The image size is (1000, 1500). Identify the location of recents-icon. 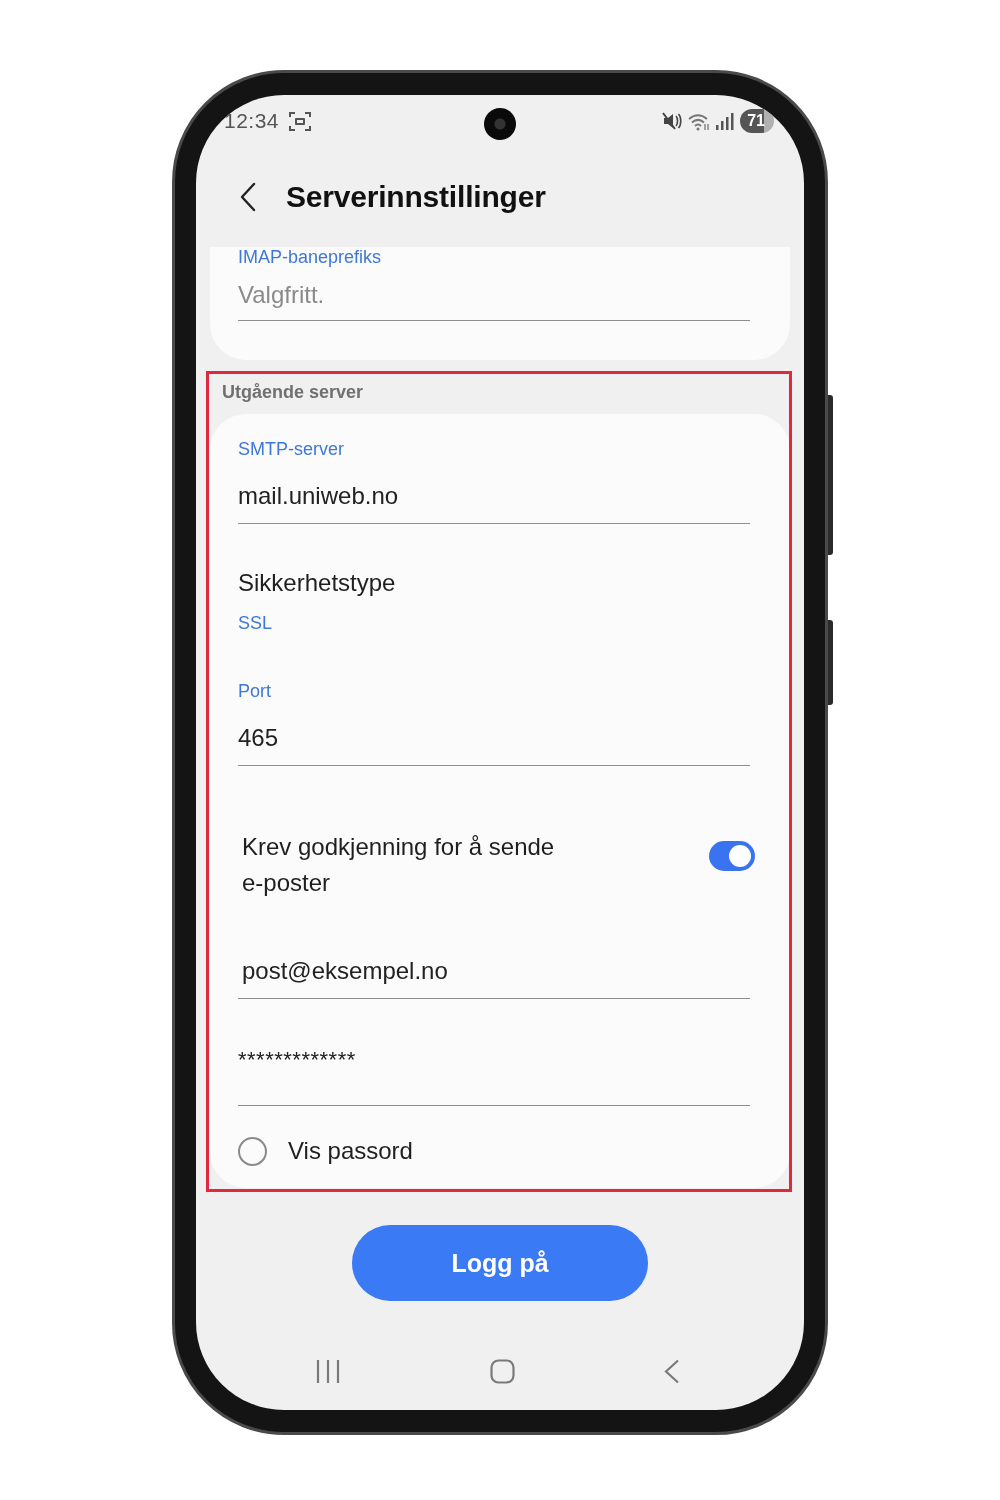
(328, 1371).